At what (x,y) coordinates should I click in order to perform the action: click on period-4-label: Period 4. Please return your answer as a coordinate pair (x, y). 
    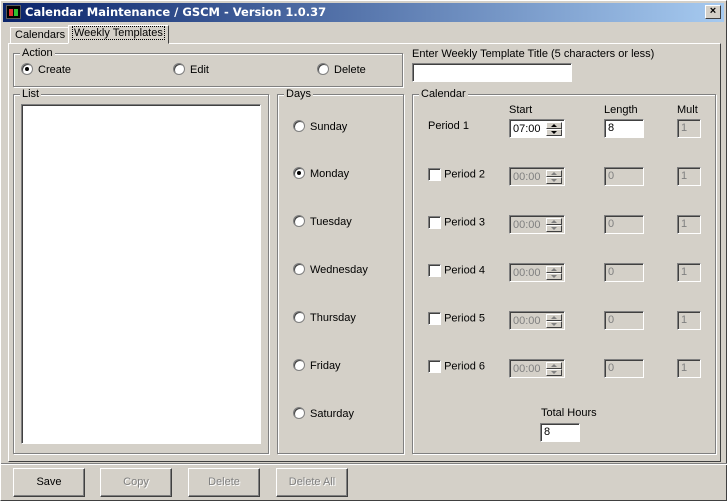
    Looking at the image, I should click on (465, 270).